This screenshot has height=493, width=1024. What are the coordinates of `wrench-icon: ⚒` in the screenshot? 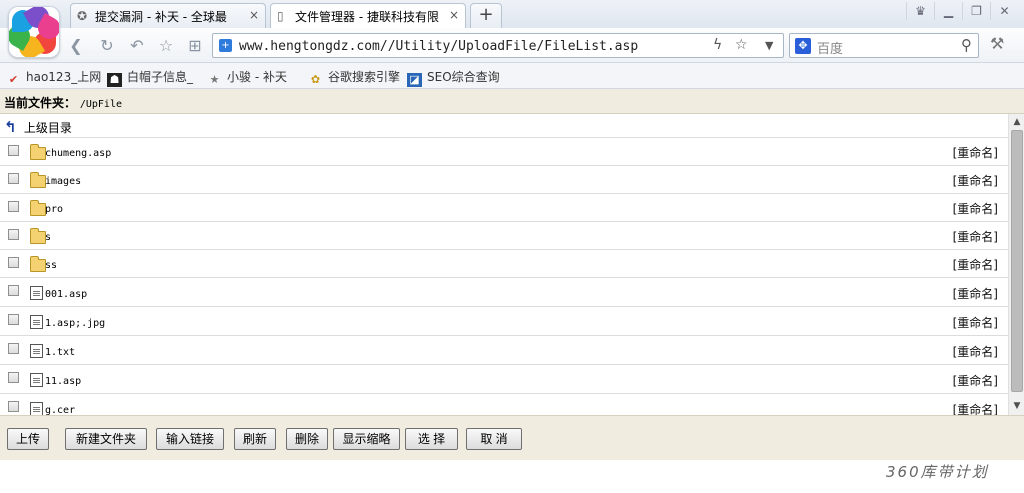 It's located at (997, 43).